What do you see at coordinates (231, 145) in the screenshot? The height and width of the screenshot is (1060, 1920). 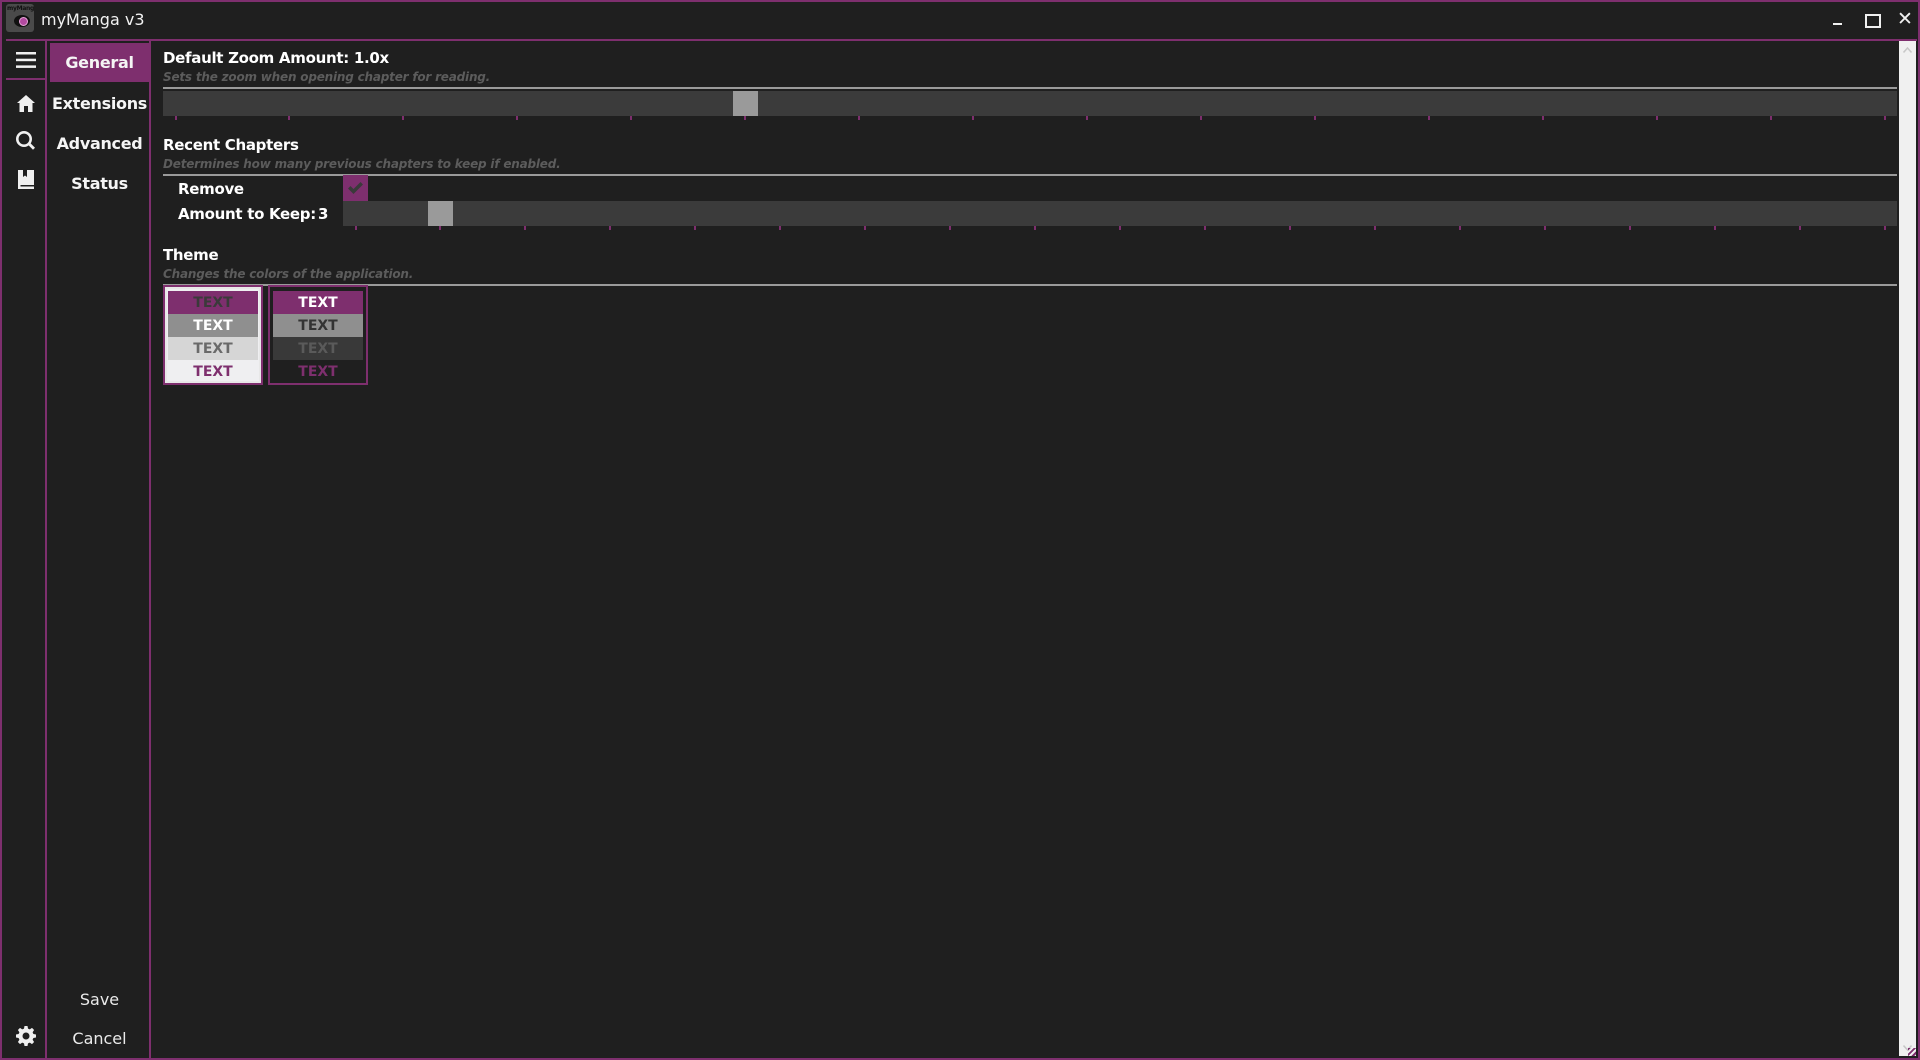 I see `recent-title: Recent Chapters` at bounding box center [231, 145].